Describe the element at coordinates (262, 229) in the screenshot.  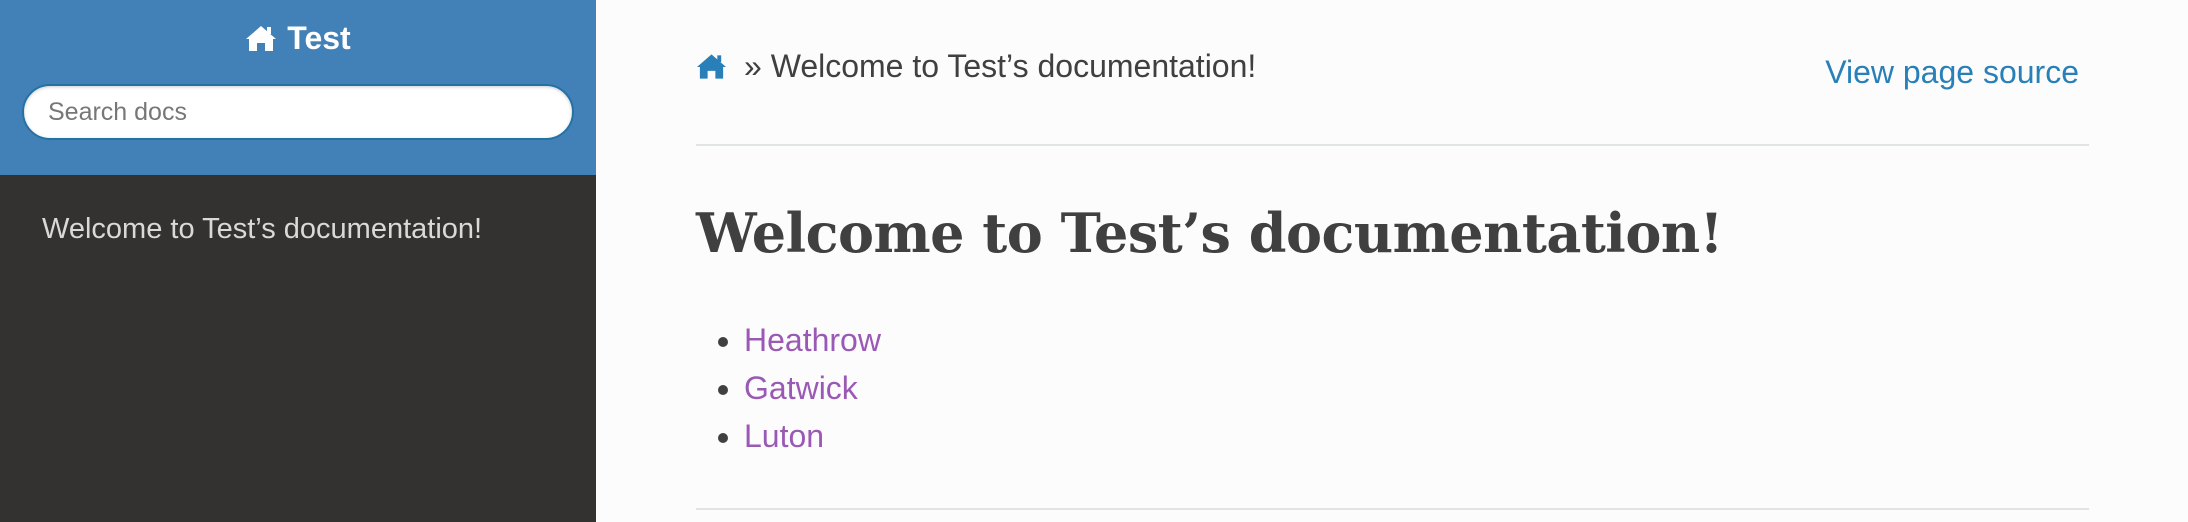
I see `sidebar-item-welcome: Welcome to Test’s documentation!` at that location.